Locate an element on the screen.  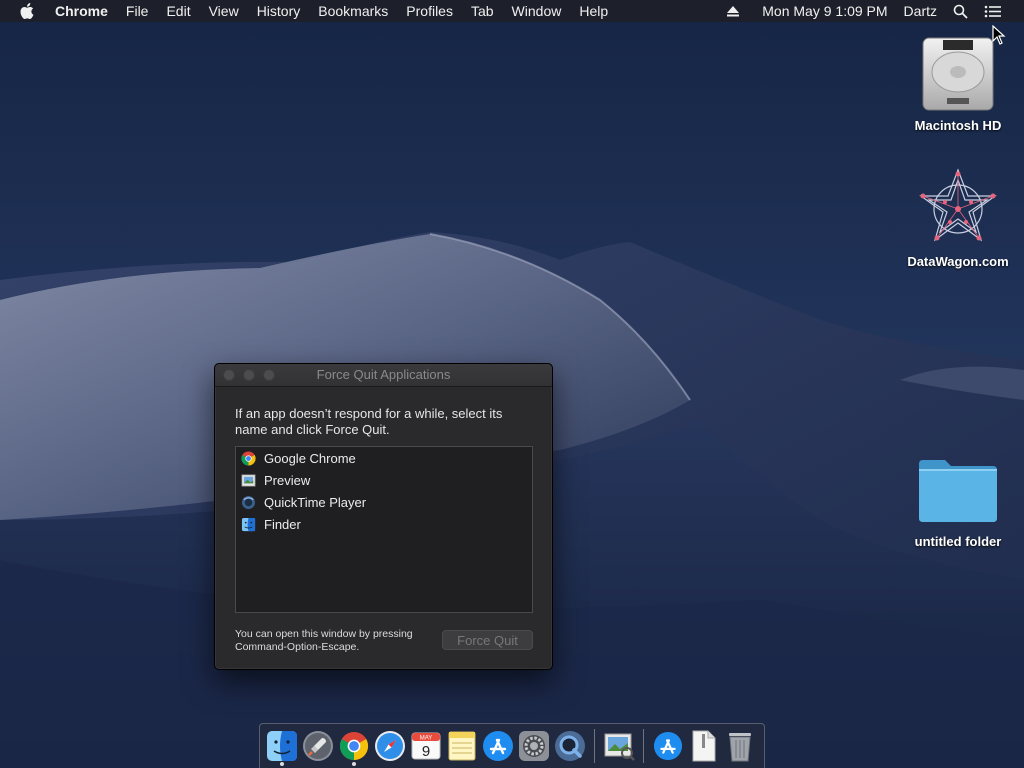
dock-documents-stack is located at coordinates (704, 746).